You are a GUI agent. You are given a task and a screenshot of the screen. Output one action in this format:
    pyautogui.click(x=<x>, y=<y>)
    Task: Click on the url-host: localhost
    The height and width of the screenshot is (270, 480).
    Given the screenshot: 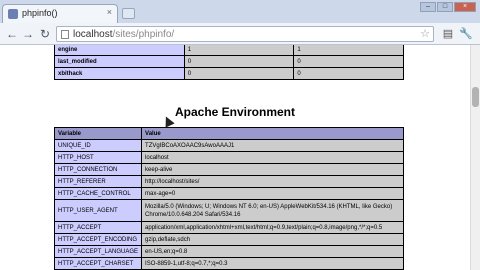 What is the action you would take?
    pyautogui.click(x=93, y=34)
    